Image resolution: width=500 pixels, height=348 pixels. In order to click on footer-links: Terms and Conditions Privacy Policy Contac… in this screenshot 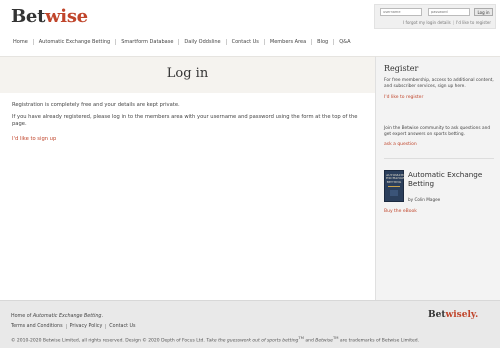, I will do `click(75, 326)`.